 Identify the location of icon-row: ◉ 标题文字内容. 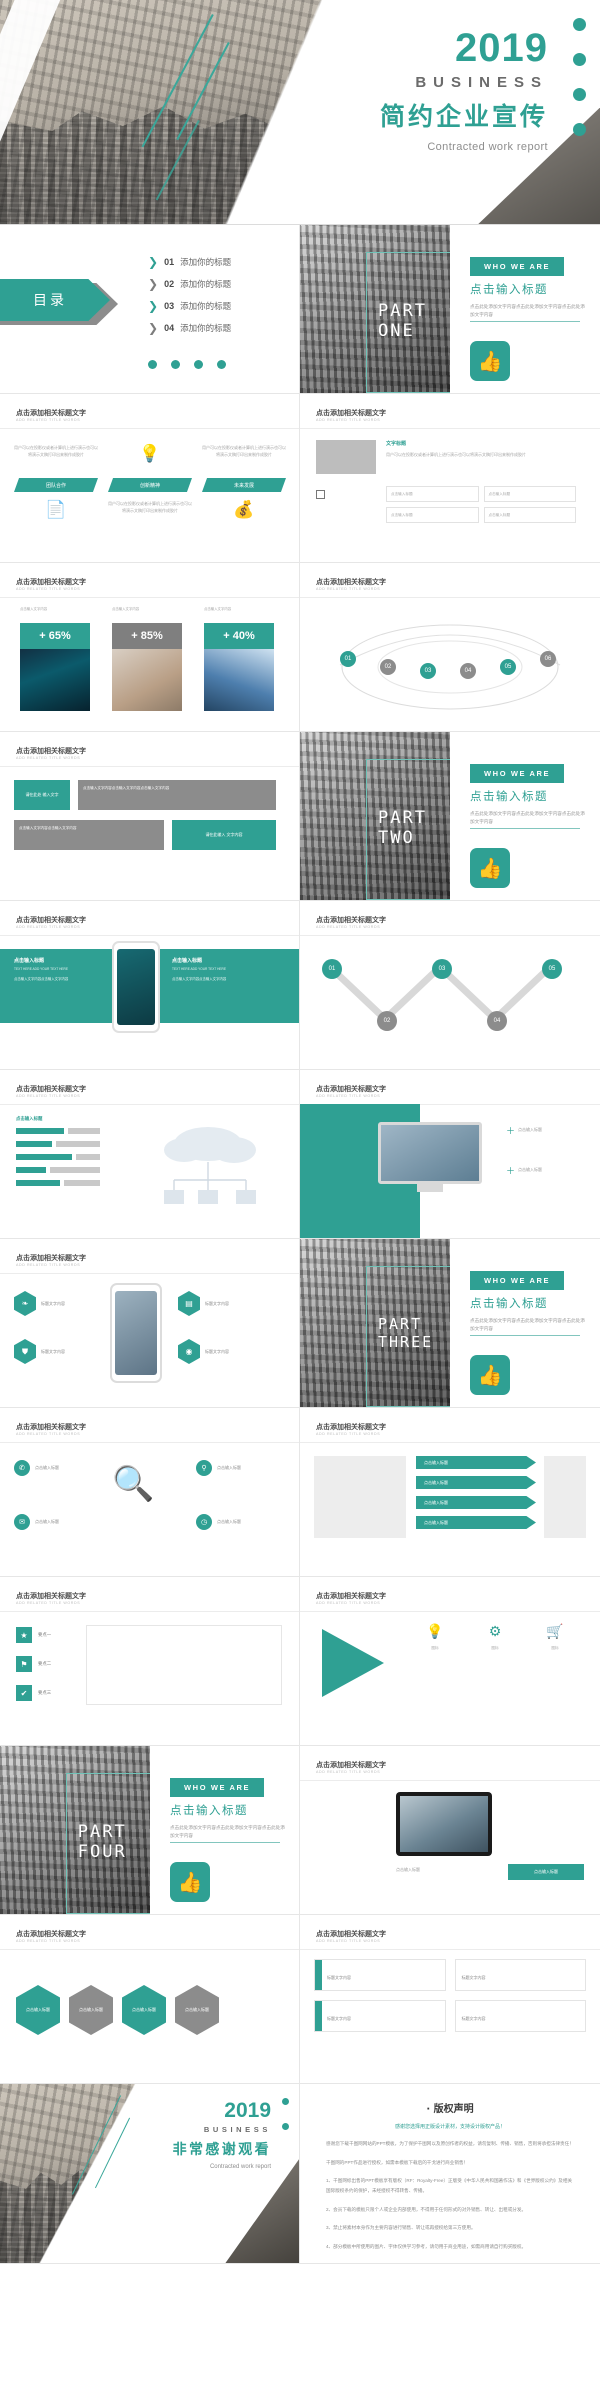
(203, 1351).